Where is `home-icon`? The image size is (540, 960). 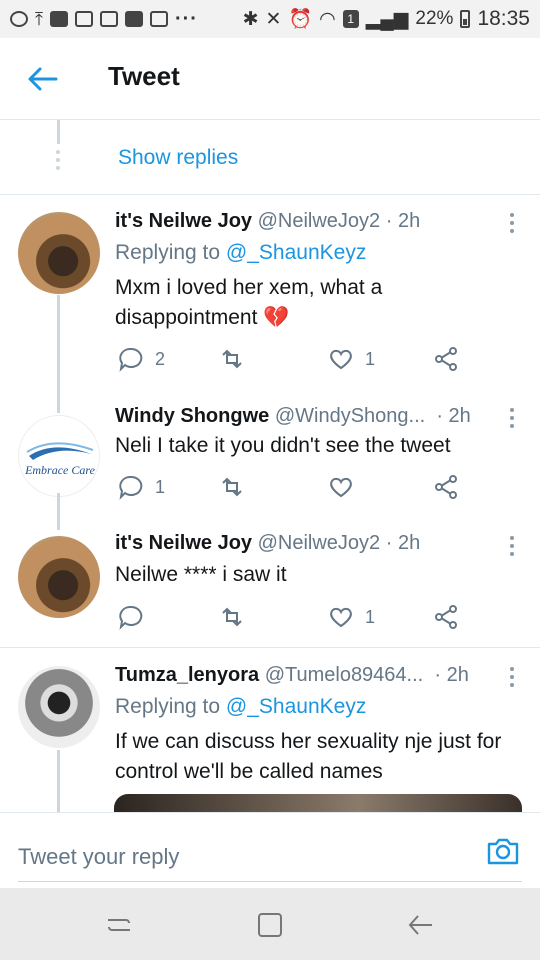
home-icon is located at coordinates (270, 925).